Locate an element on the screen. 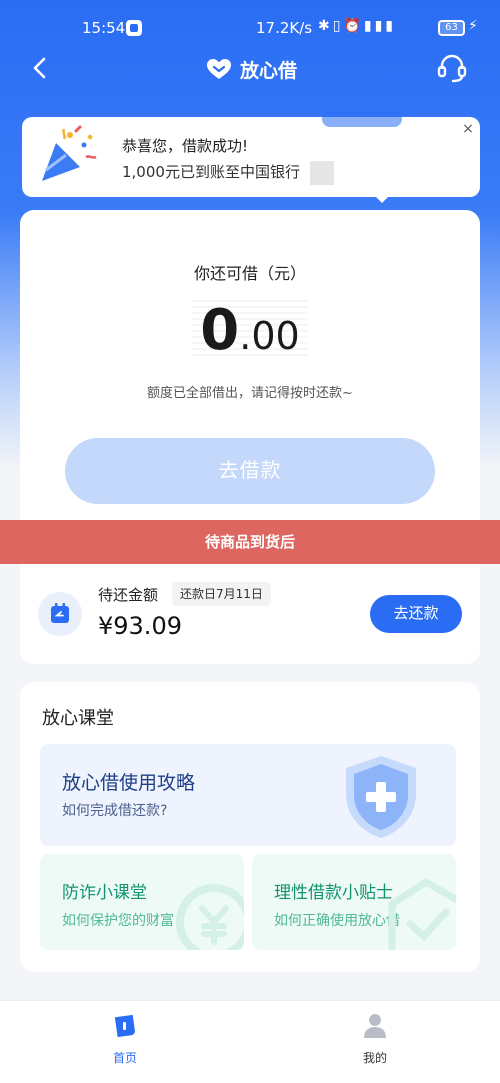  nav-label-home: 首页 is located at coordinates (124, 1058).